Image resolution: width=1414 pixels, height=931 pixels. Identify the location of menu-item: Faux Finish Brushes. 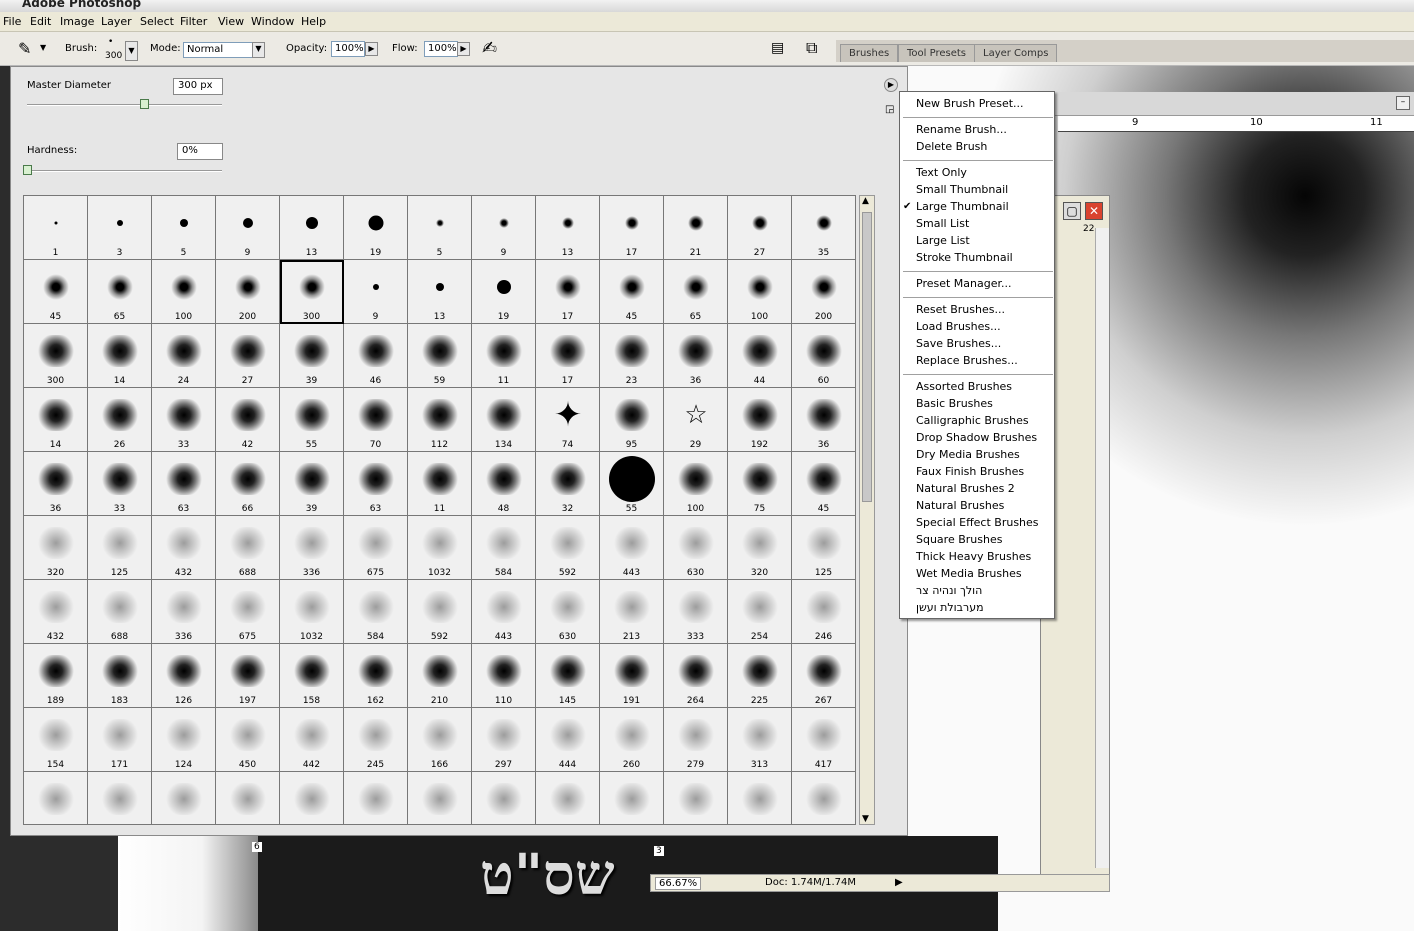
(970, 471).